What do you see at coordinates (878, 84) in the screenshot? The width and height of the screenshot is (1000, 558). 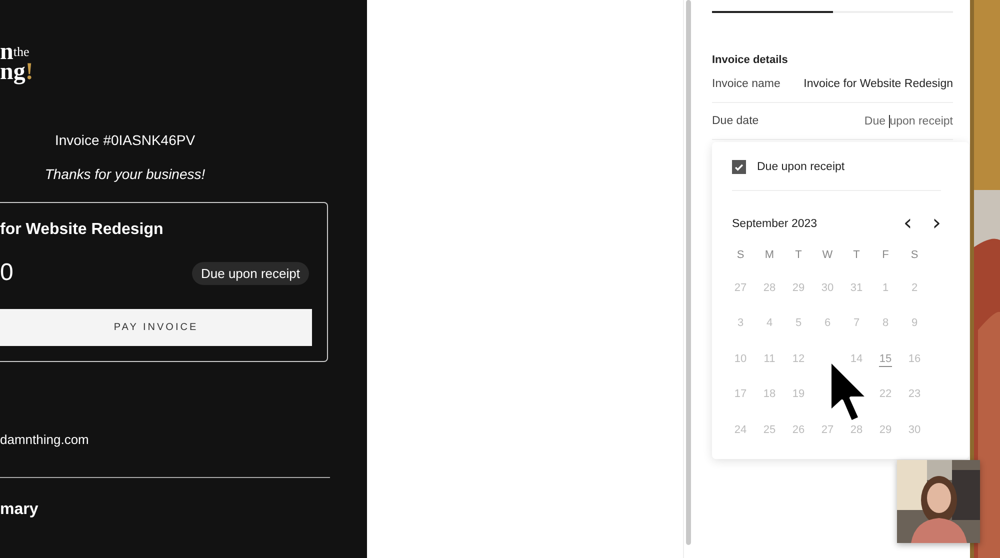 I see `field-value: Invoice for Website Redesign` at bounding box center [878, 84].